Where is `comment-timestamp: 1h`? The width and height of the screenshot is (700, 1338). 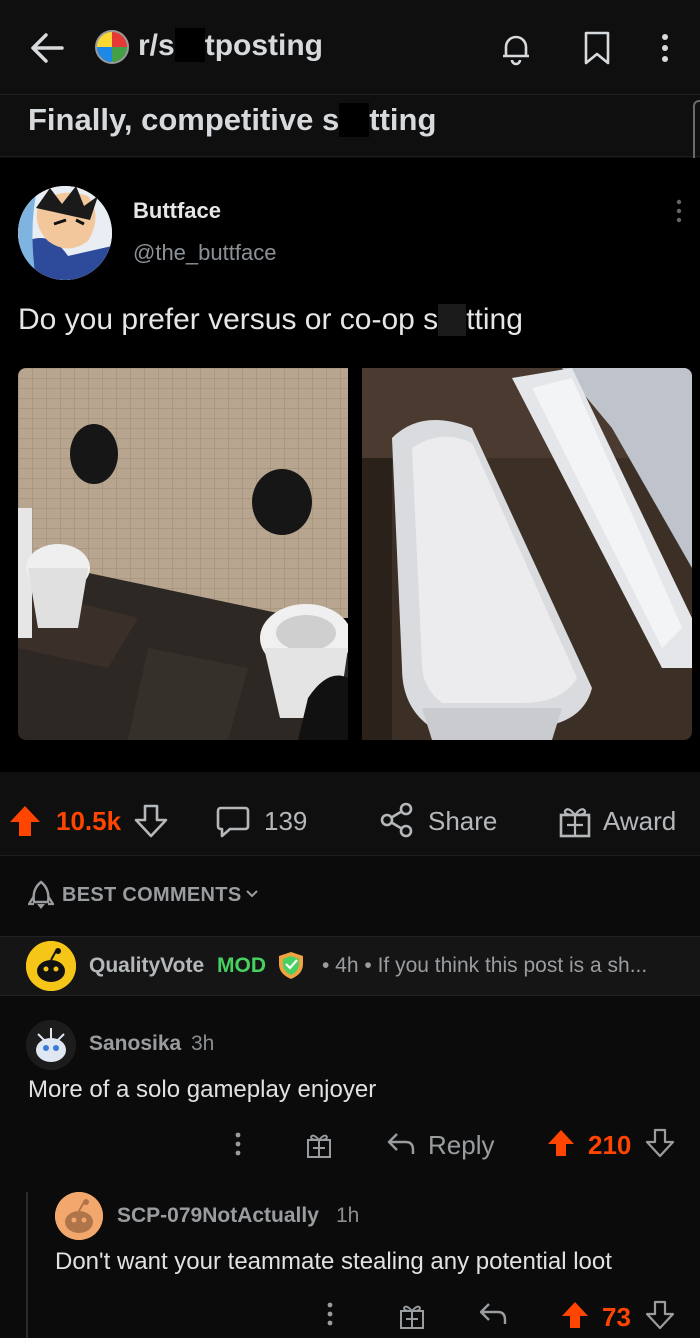 comment-timestamp: 1h is located at coordinates (348, 1215).